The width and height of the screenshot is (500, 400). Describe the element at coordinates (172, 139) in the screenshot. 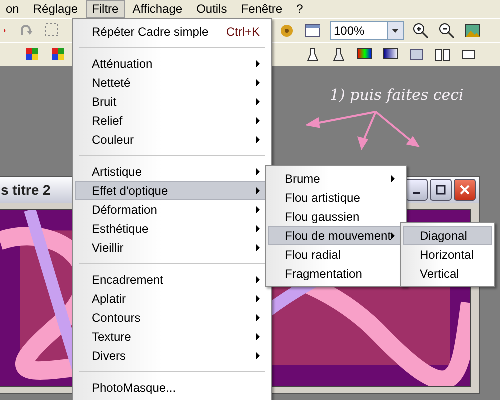

I see `menu-item: Couleur` at that location.